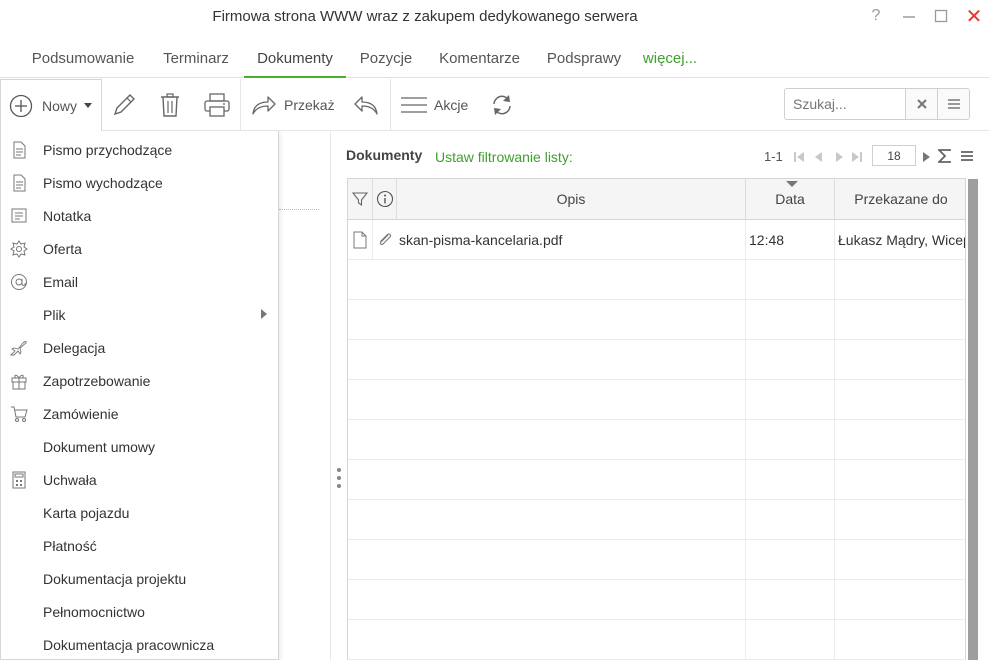 Image resolution: width=989 pixels, height=660 pixels. Describe the element at coordinates (18, 348) in the screenshot. I see `plane-icon` at that location.